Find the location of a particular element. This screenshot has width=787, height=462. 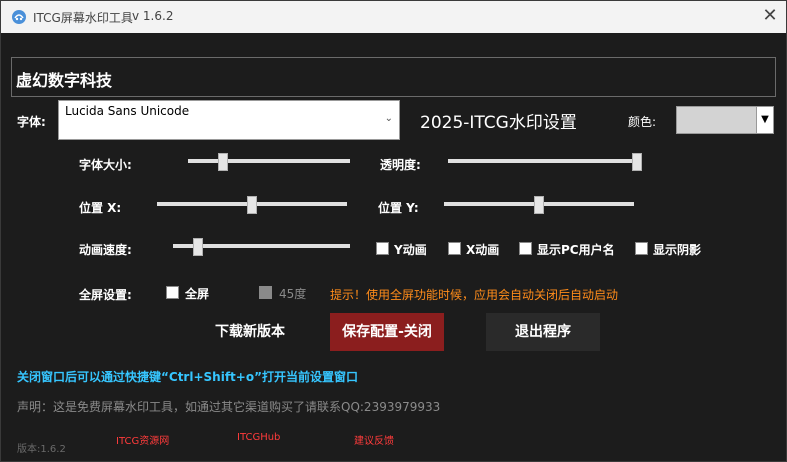

window-title: ITCG屏幕水印工具 is located at coordinates (83, 18).